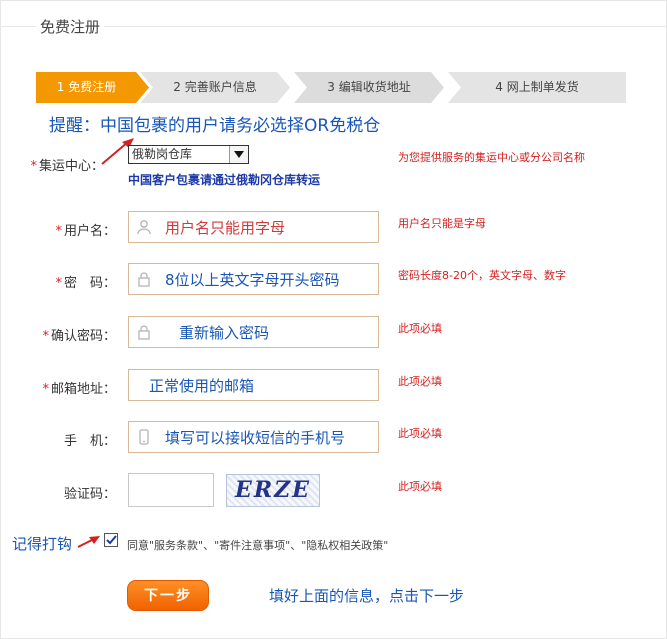 The image size is (667, 639). I want to click on agree-terms-text: 同意"服务条款"、"寄件注意事项"、"隐私权相关政策", so click(258, 545).